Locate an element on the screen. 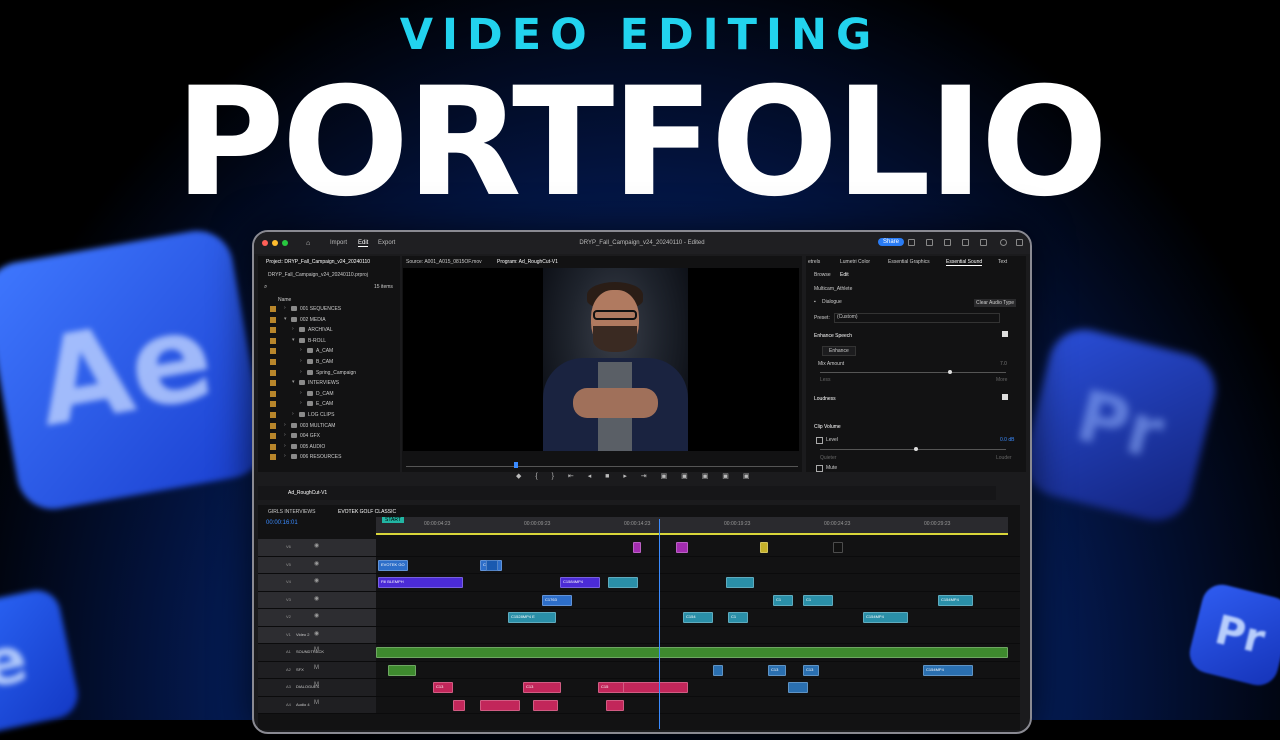 The width and height of the screenshot is (1280, 740). playhead-scrubber is located at coordinates (602, 466).